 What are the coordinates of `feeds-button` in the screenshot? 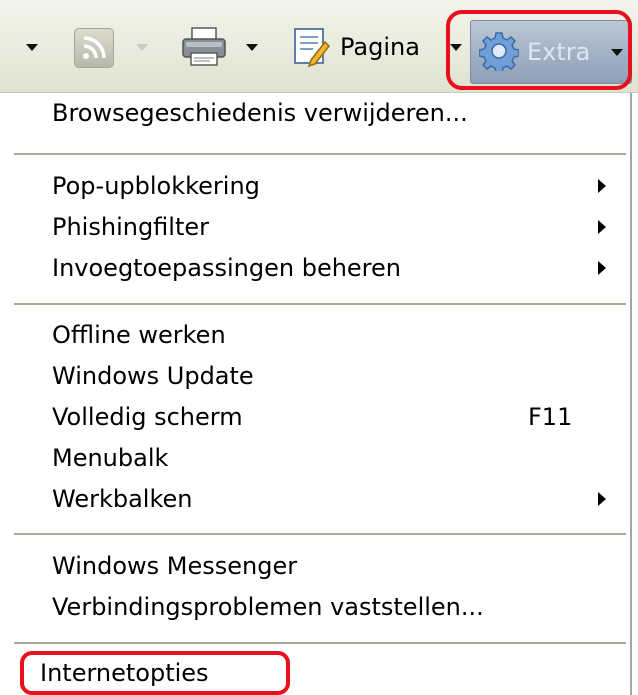 It's located at (94, 48).